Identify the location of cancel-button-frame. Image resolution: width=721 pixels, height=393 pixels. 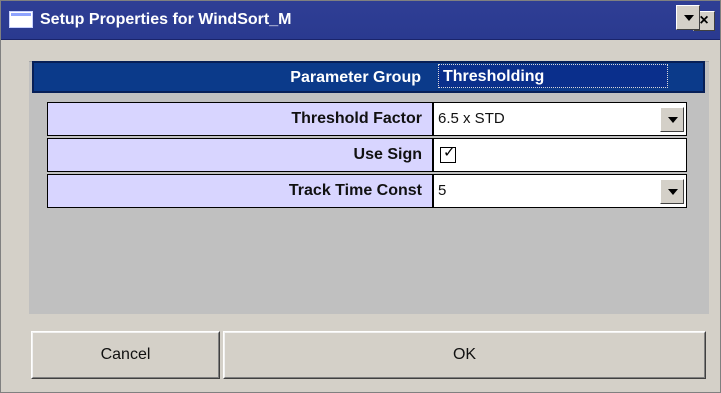
(125, 355).